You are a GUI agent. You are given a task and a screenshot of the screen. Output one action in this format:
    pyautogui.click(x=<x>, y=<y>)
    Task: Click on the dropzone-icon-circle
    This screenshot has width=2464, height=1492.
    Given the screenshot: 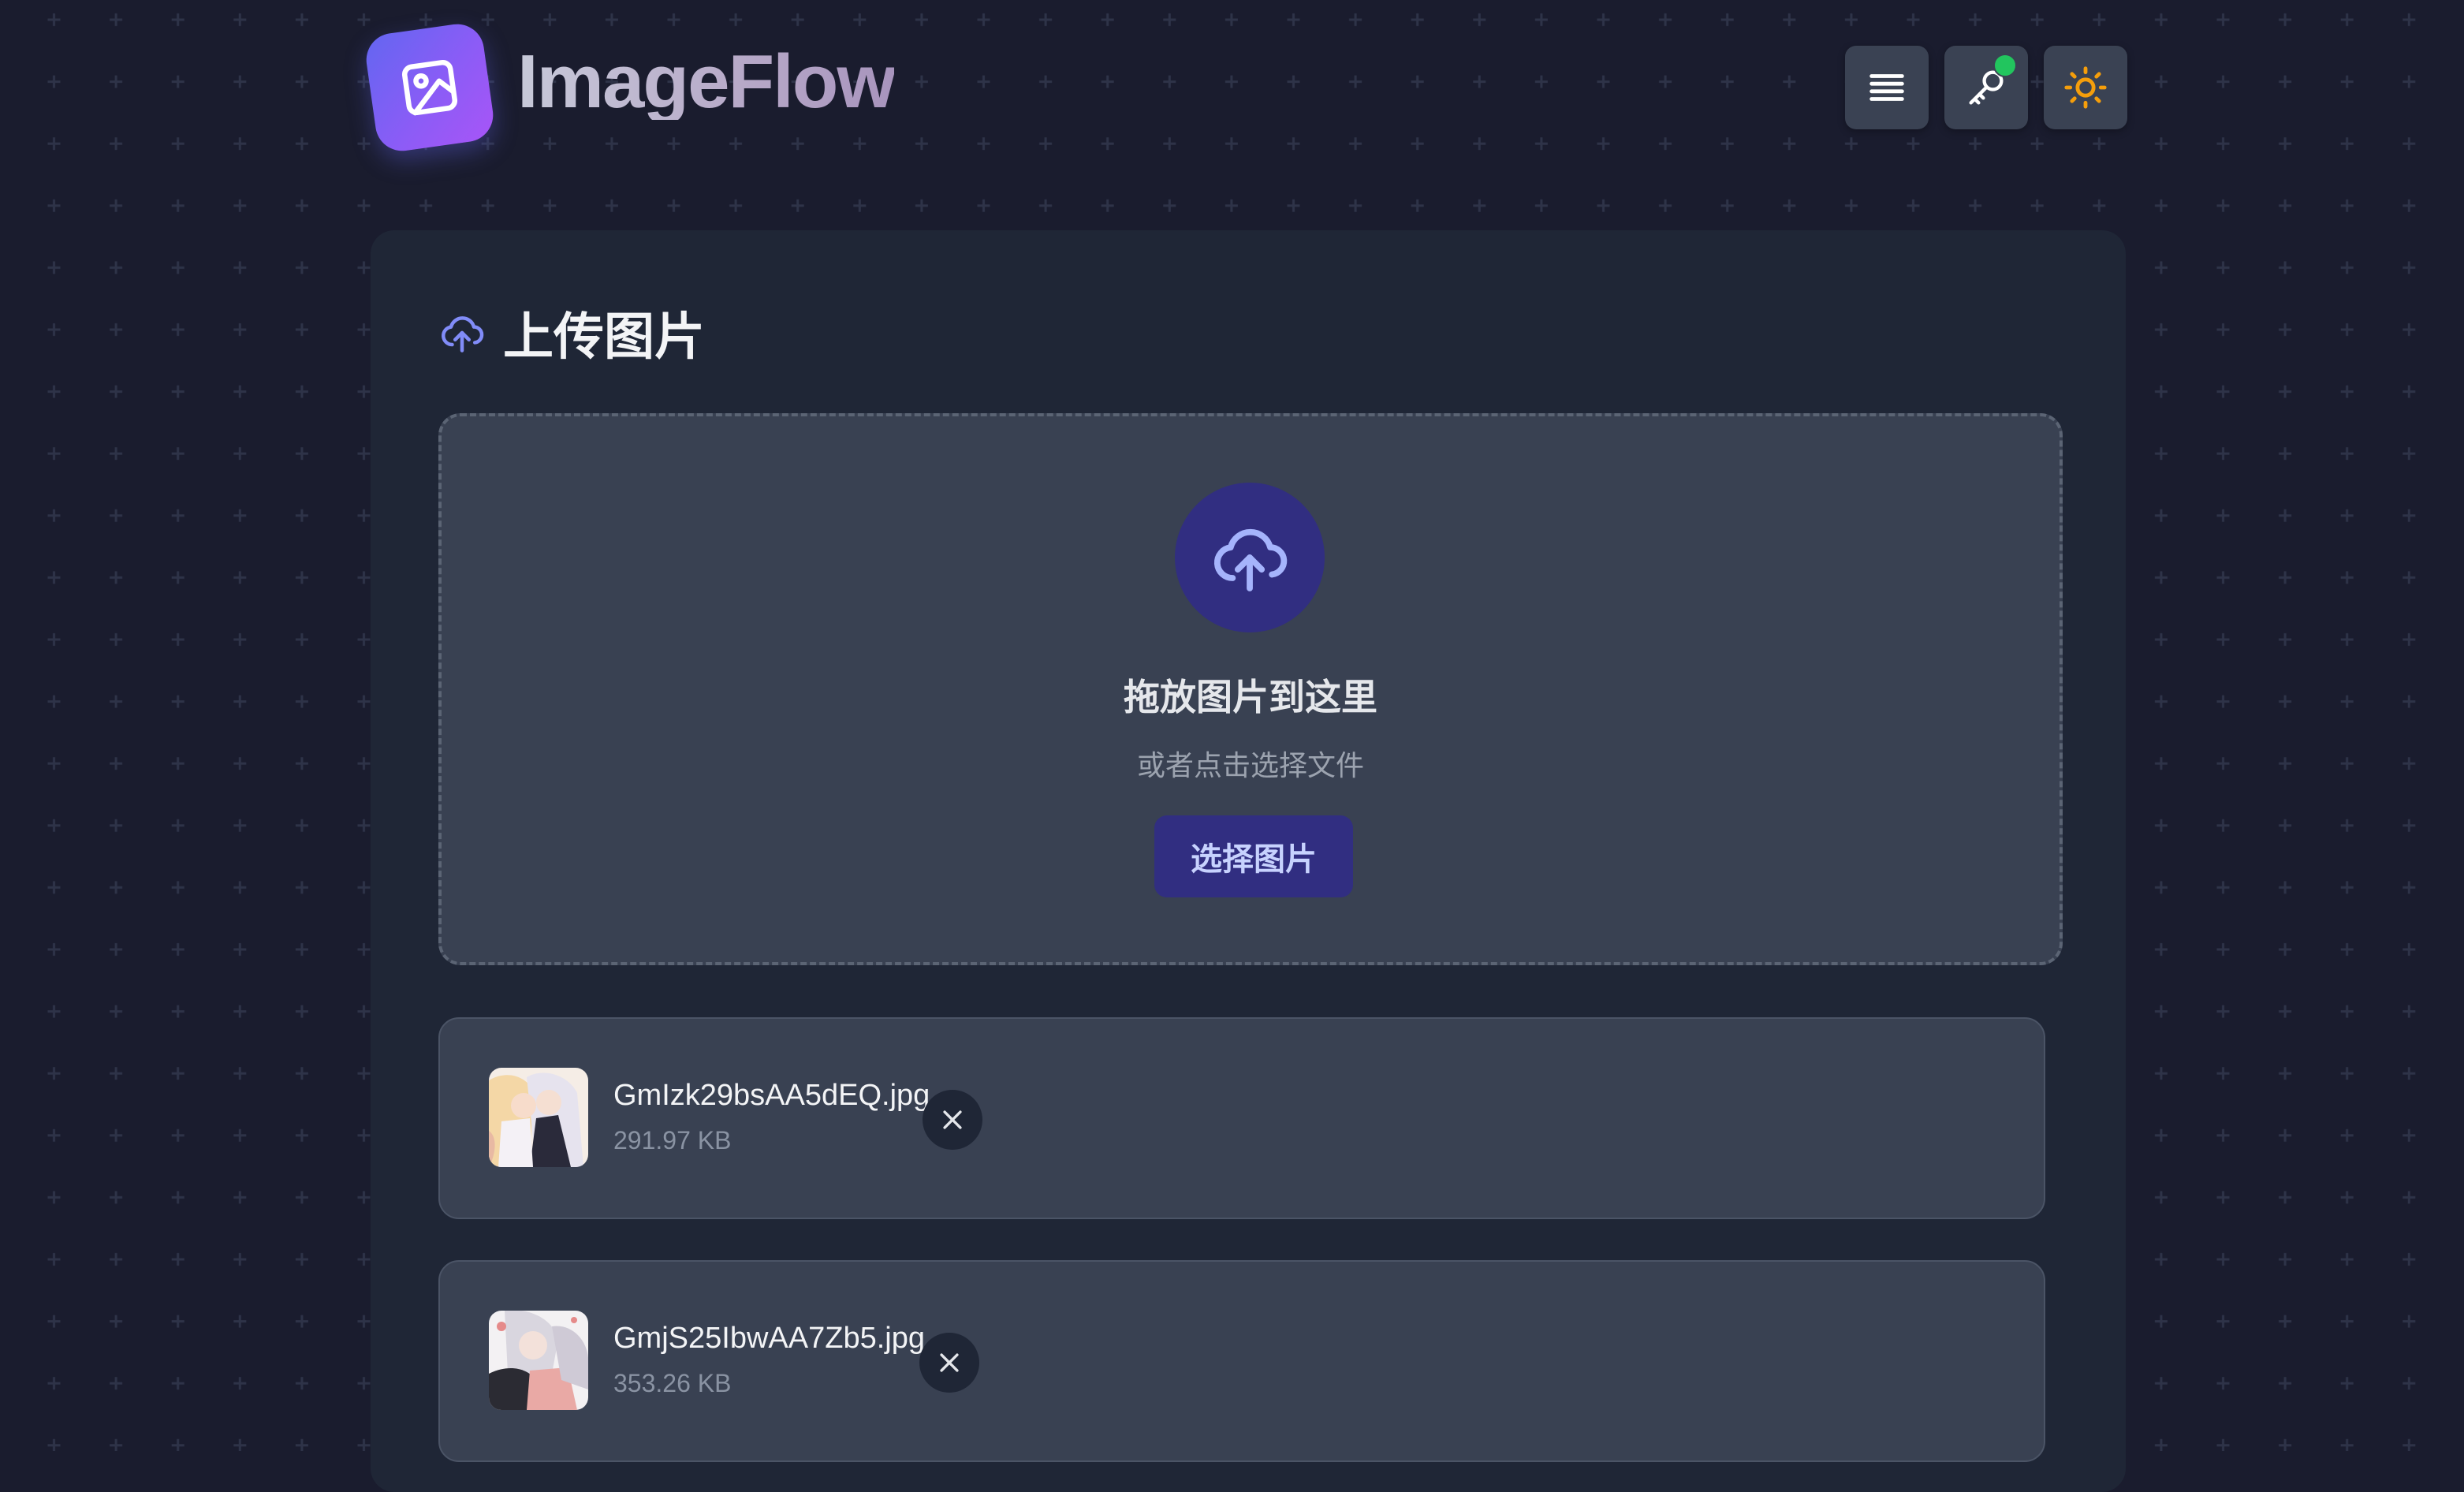 What is the action you would take?
    pyautogui.click(x=1250, y=557)
    